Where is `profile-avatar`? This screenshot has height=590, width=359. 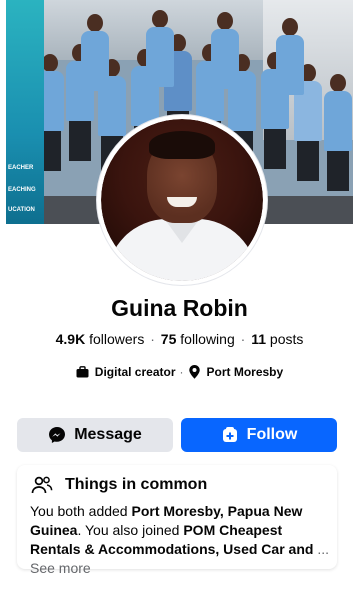 profile-avatar is located at coordinates (182, 200).